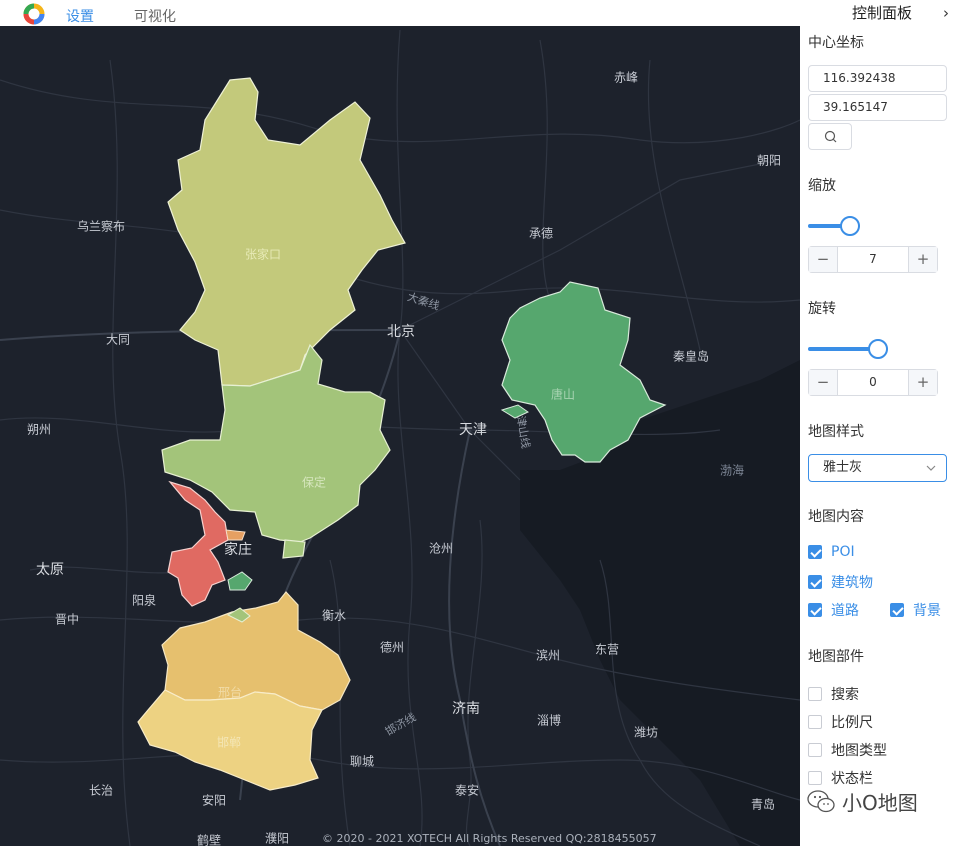 The height and width of the screenshot is (846, 960). What do you see at coordinates (821, 800) in the screenshot?
I see `wechat-icon` at bounding box center [821, 800].